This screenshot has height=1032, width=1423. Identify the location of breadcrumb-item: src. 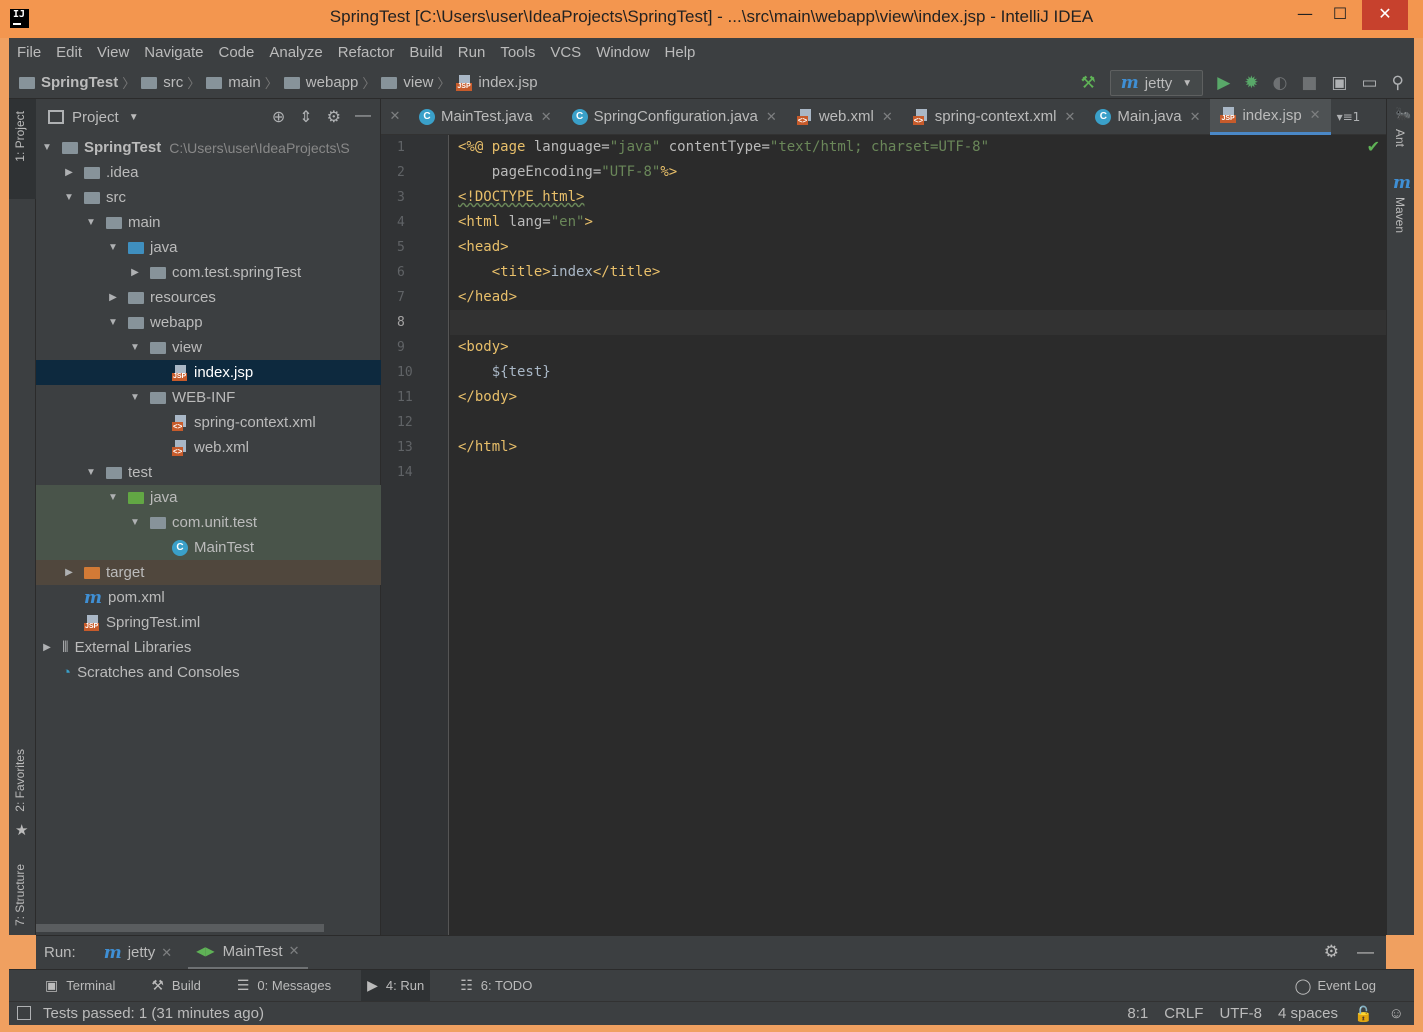
(173, 82).